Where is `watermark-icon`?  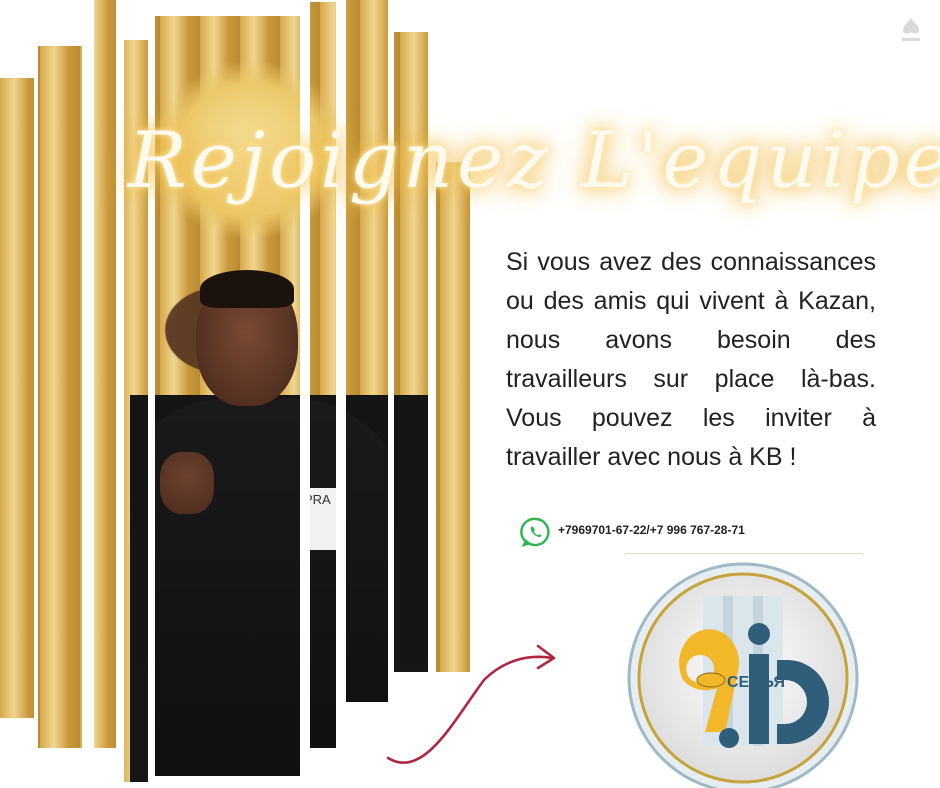 watermark-icon is located at coordinates (911, 29).